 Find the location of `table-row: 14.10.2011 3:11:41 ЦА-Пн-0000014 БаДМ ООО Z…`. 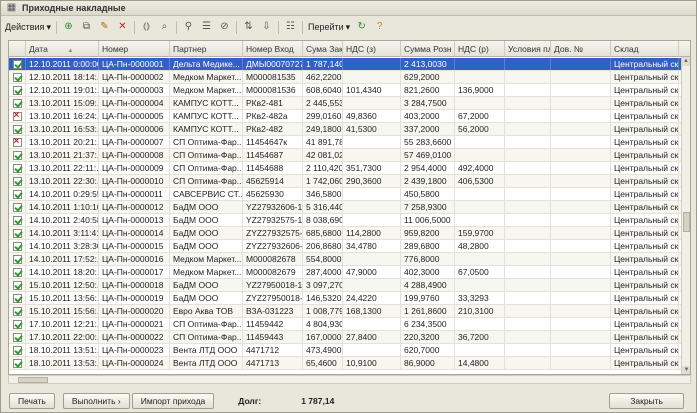

table-row: 14.10.2011 3:11:41 ЦА-Пн-0000014 БаДМ ООО Z… is located at coordinates (346, 233).